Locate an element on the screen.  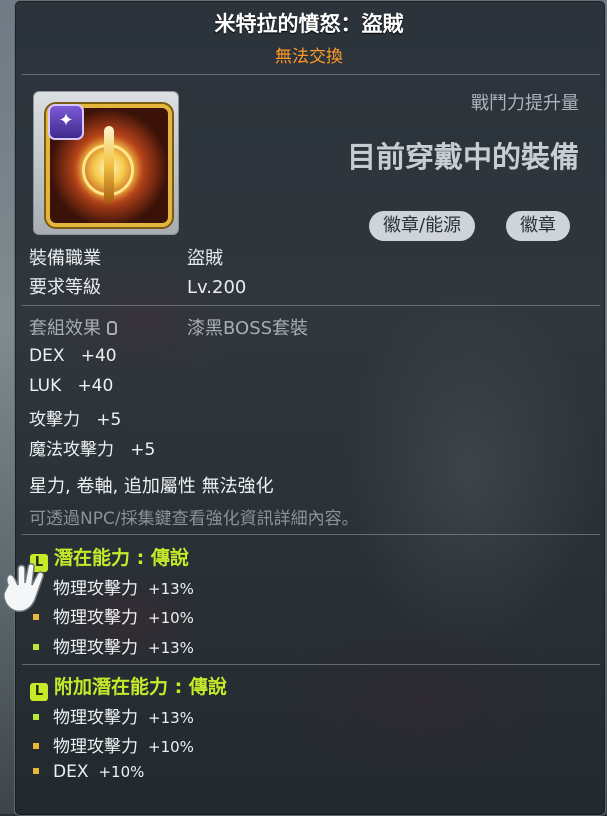
category-tag-emblem: 徽章 is located at coordinates (538, 226).